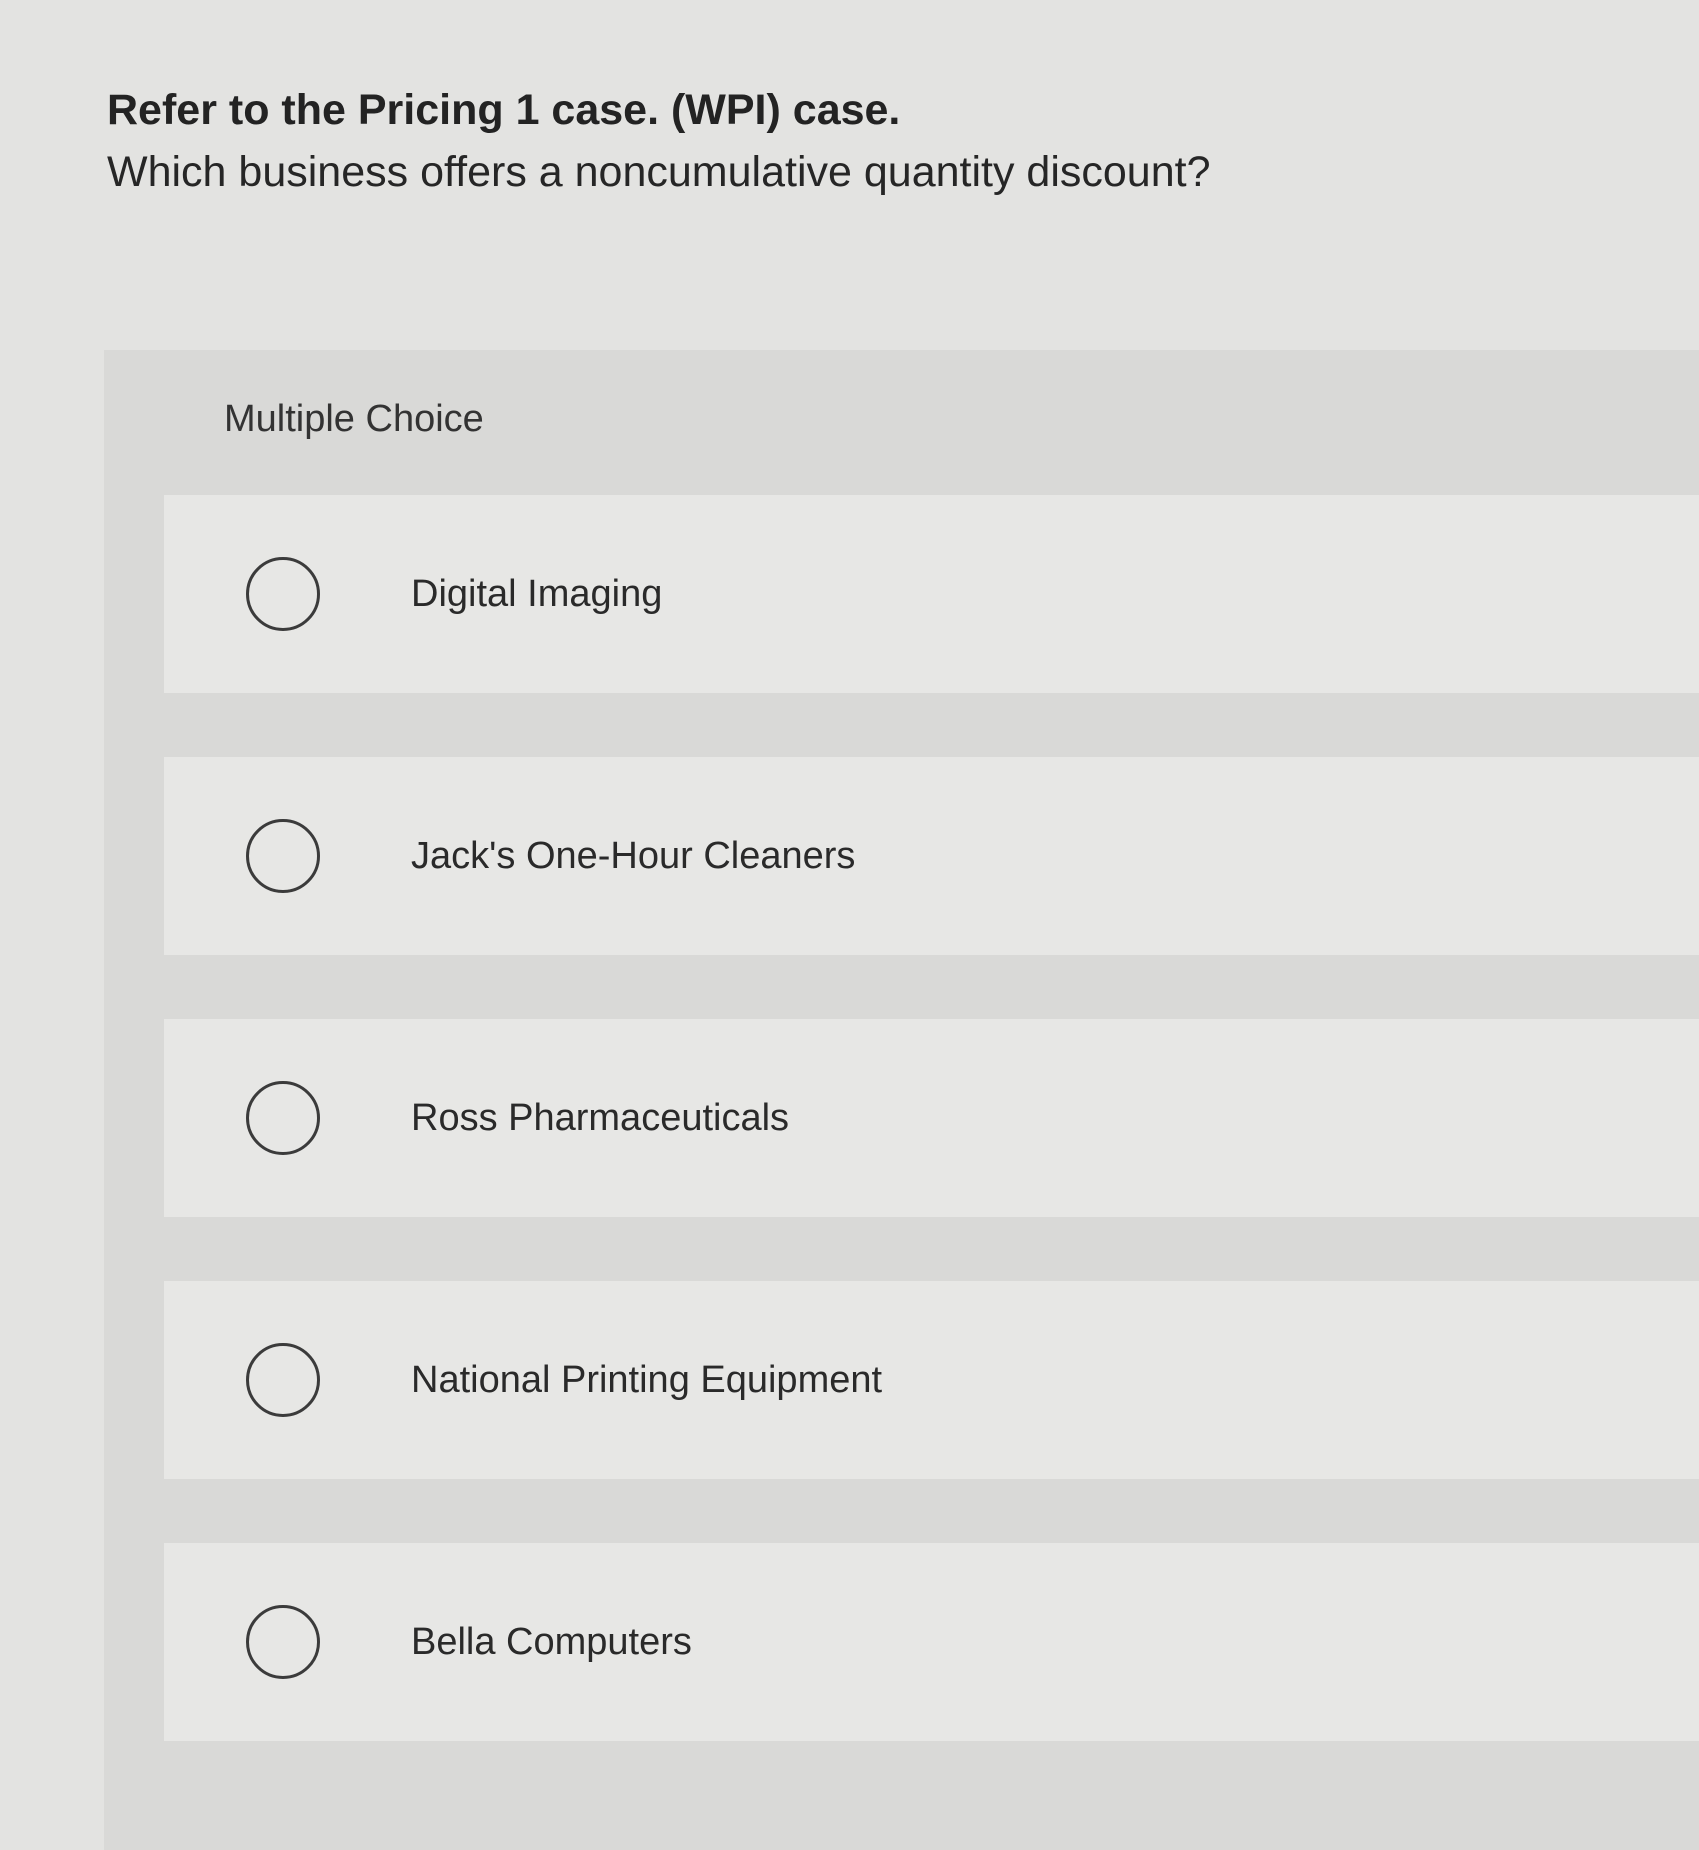 The width and height of the screenshot is (1699, 1850). What do you see at coordinates (551, 1641) in the screenshot?
I see `option-label: Bella Computers` at bounding box center [551, 1641].